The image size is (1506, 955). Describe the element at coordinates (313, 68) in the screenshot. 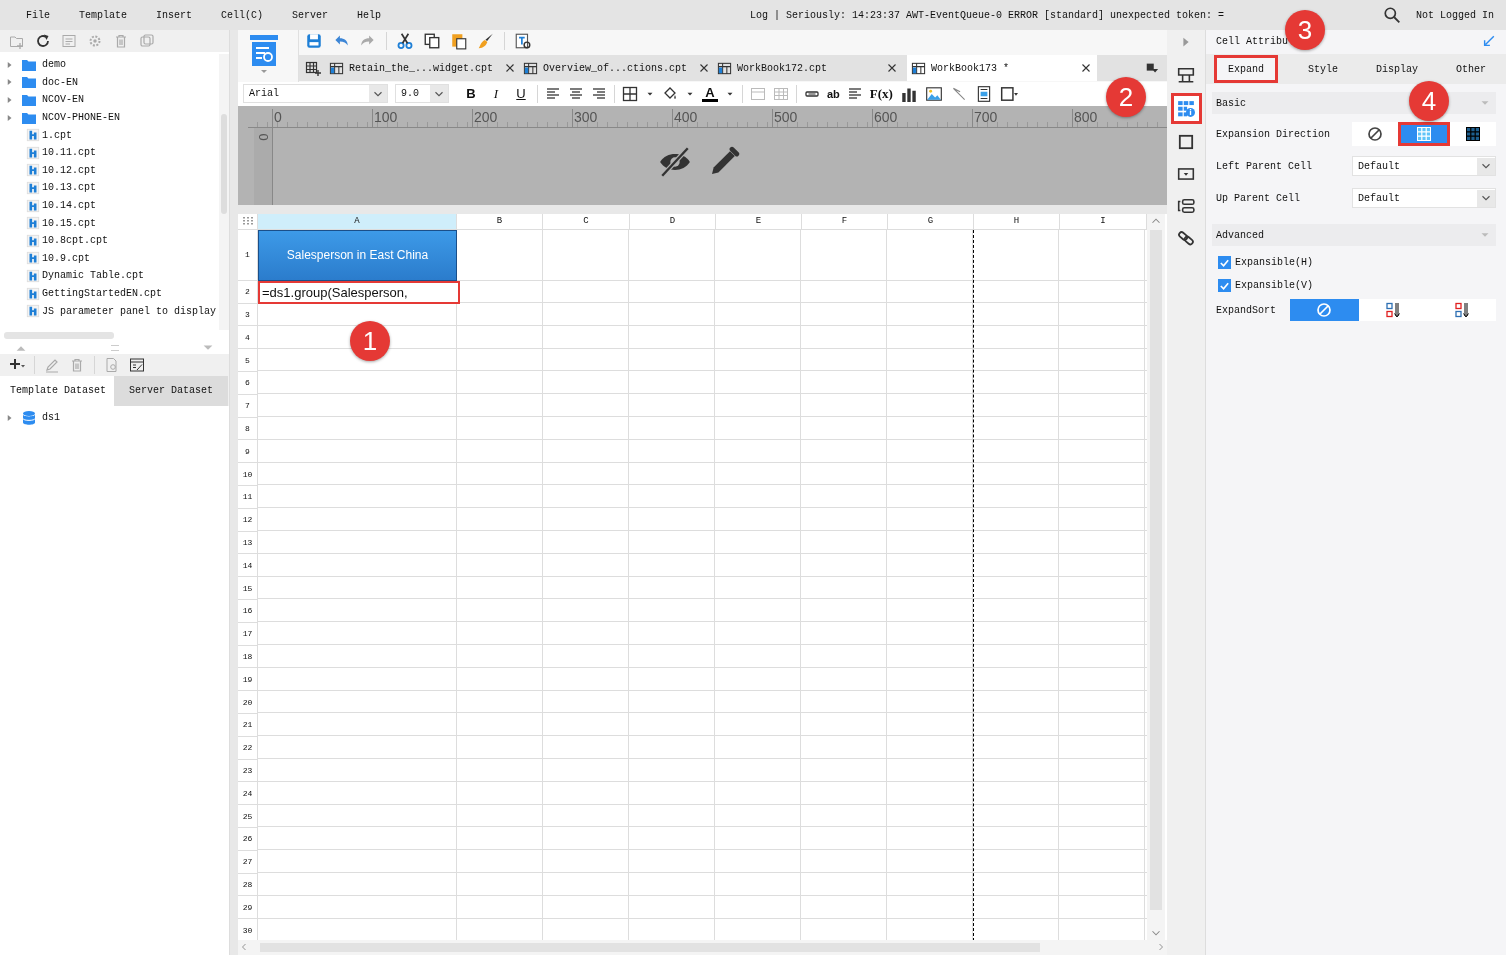

I see `new-sheet-icon` at that location.